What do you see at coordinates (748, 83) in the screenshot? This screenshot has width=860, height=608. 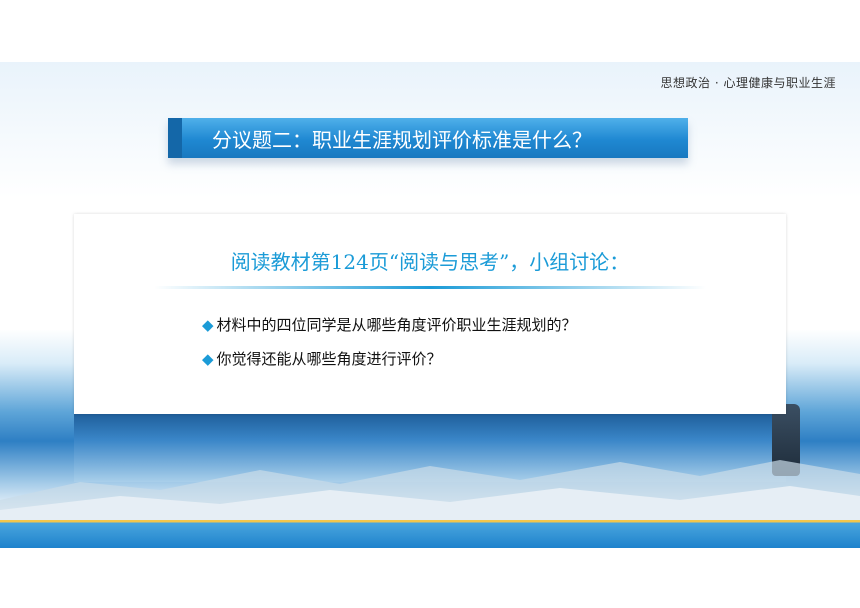 I see `subject-header: 思想政治 · 心理健康与职业生涯` at bounding box center [748, 83].